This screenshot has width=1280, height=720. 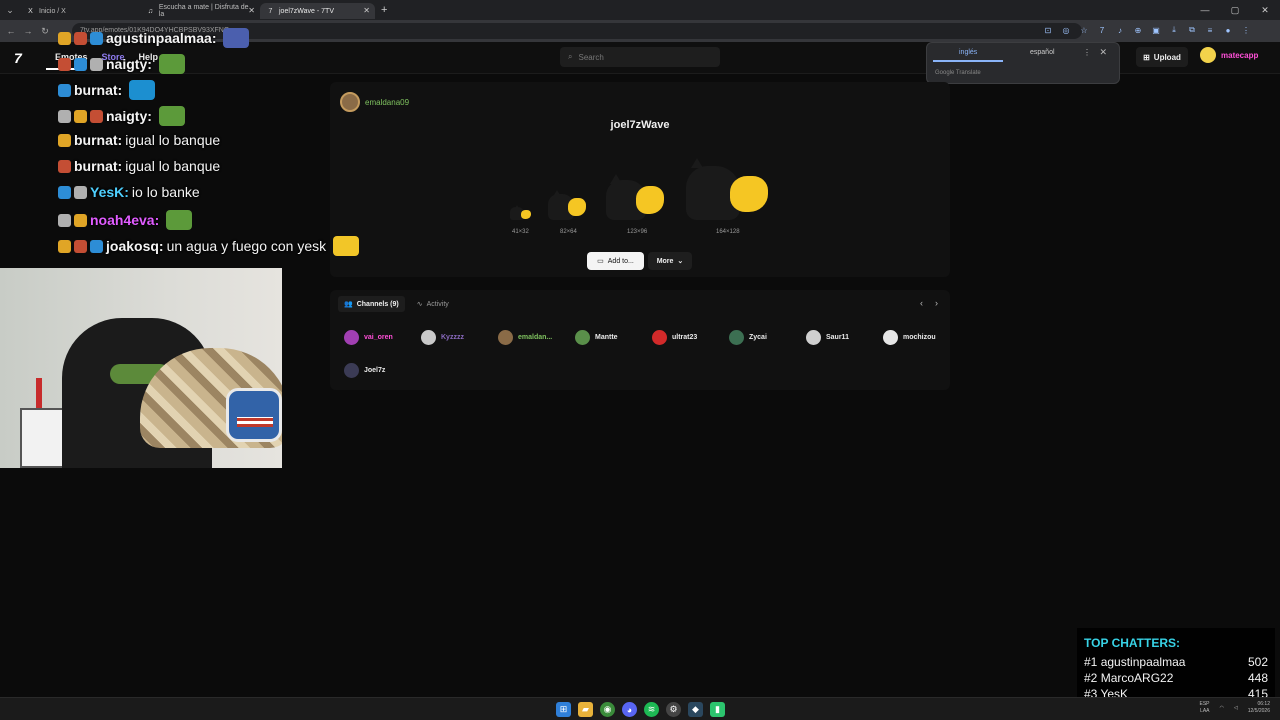 What do you see at coordinates (1229, 55) in the screenshot?
I see `user-menu: matecapp` at bounding box center [1229, 55].